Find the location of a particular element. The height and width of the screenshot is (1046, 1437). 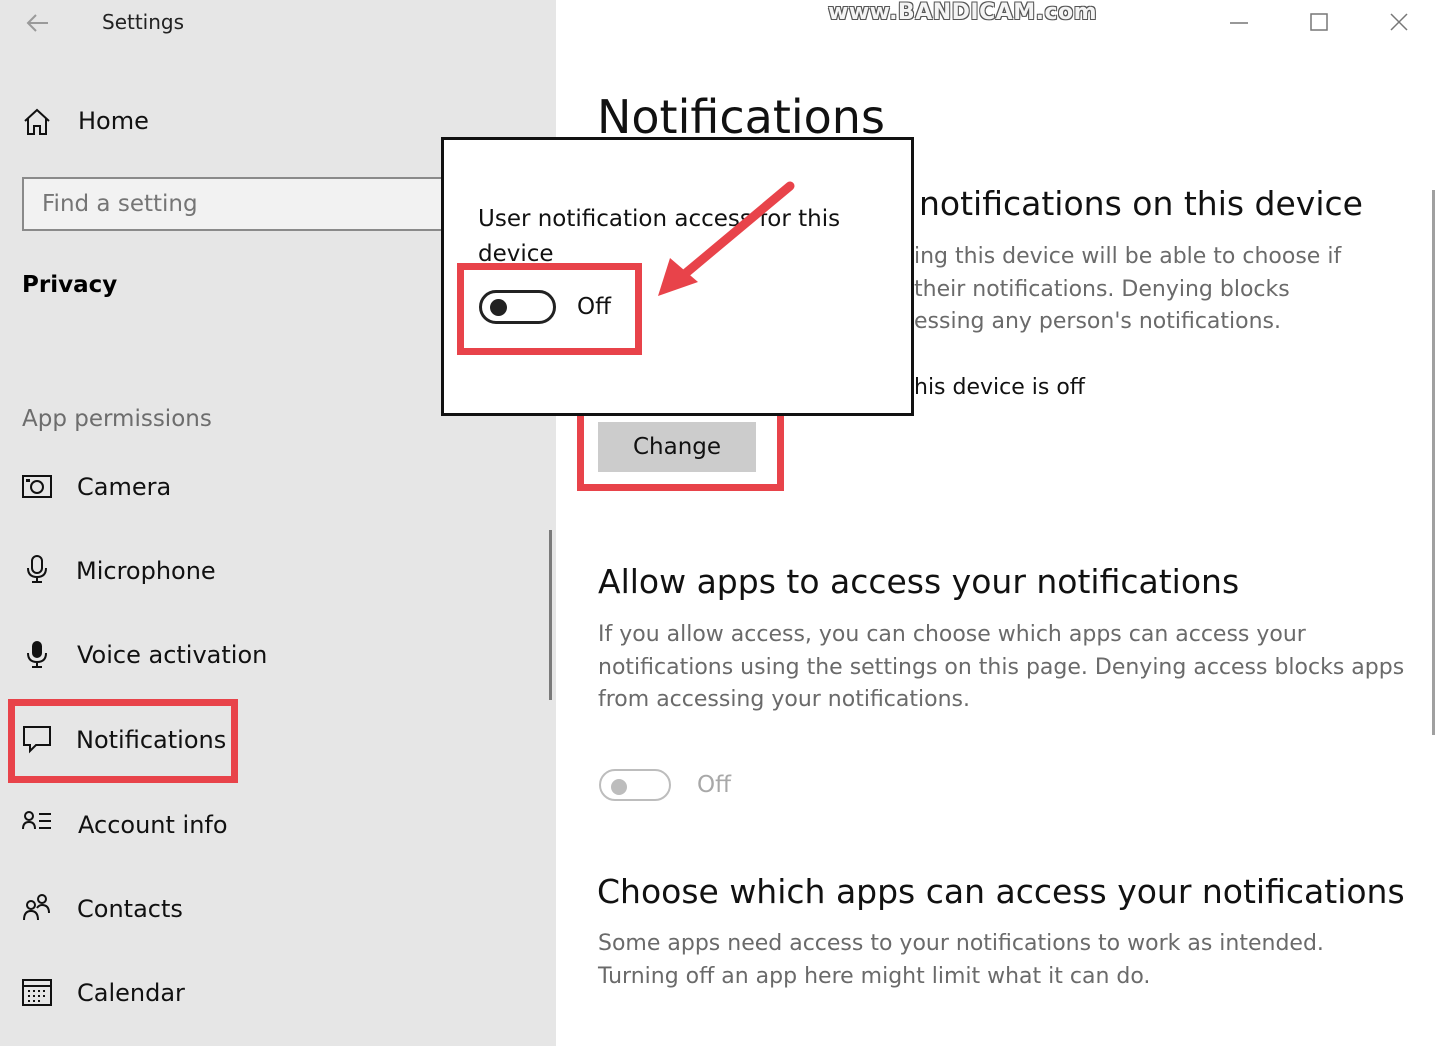

sidebar-item-label: Voice activation is located at coordinates (172, 655).